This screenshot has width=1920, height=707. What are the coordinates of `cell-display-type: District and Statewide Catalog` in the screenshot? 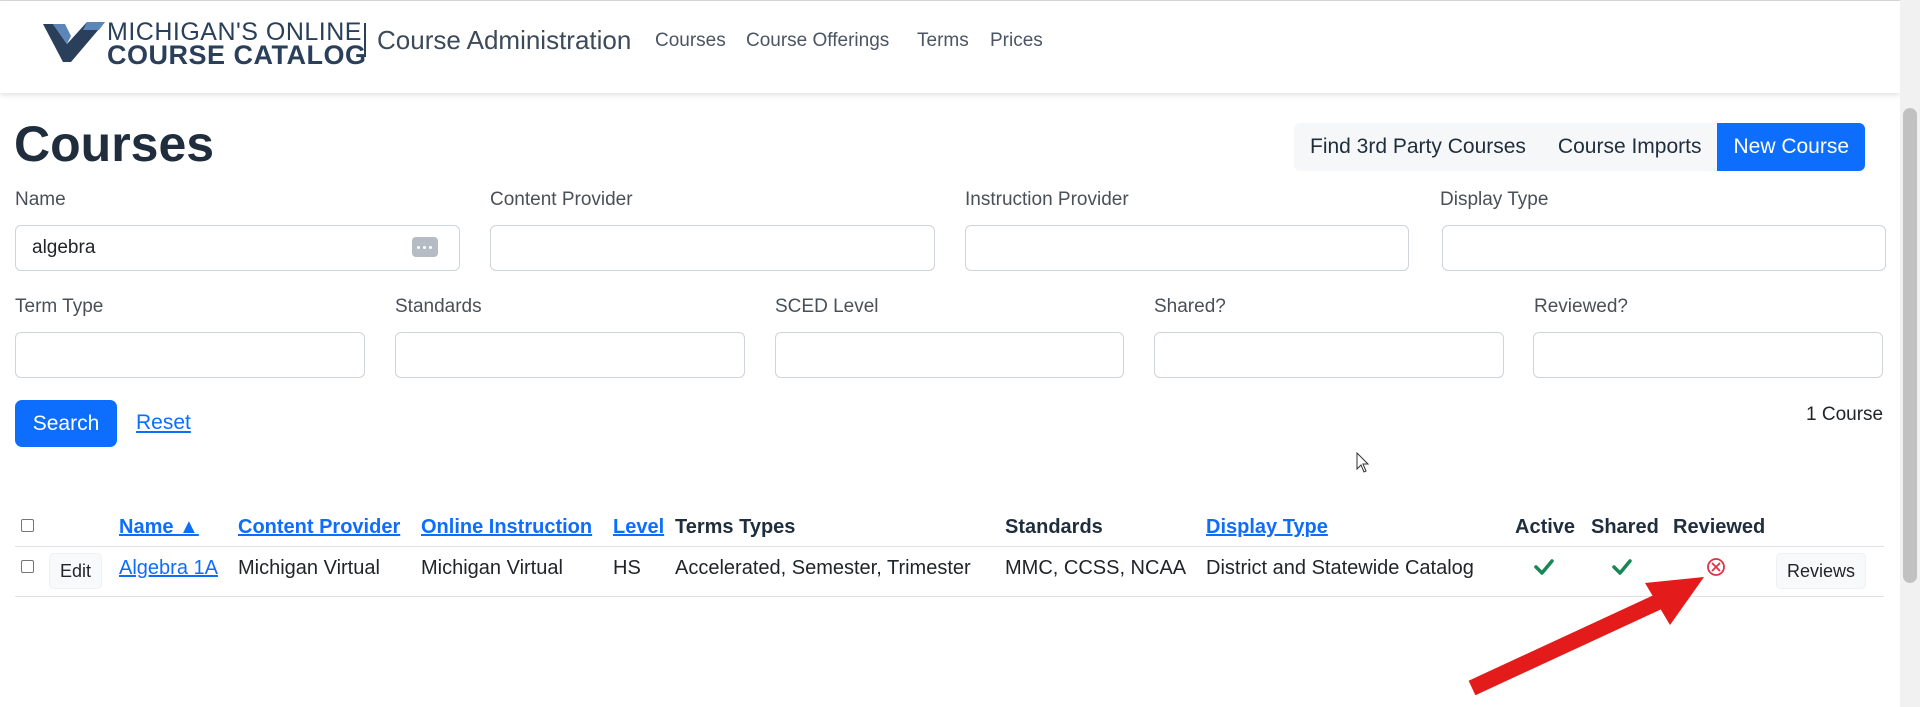 It's located at (1340, 568).